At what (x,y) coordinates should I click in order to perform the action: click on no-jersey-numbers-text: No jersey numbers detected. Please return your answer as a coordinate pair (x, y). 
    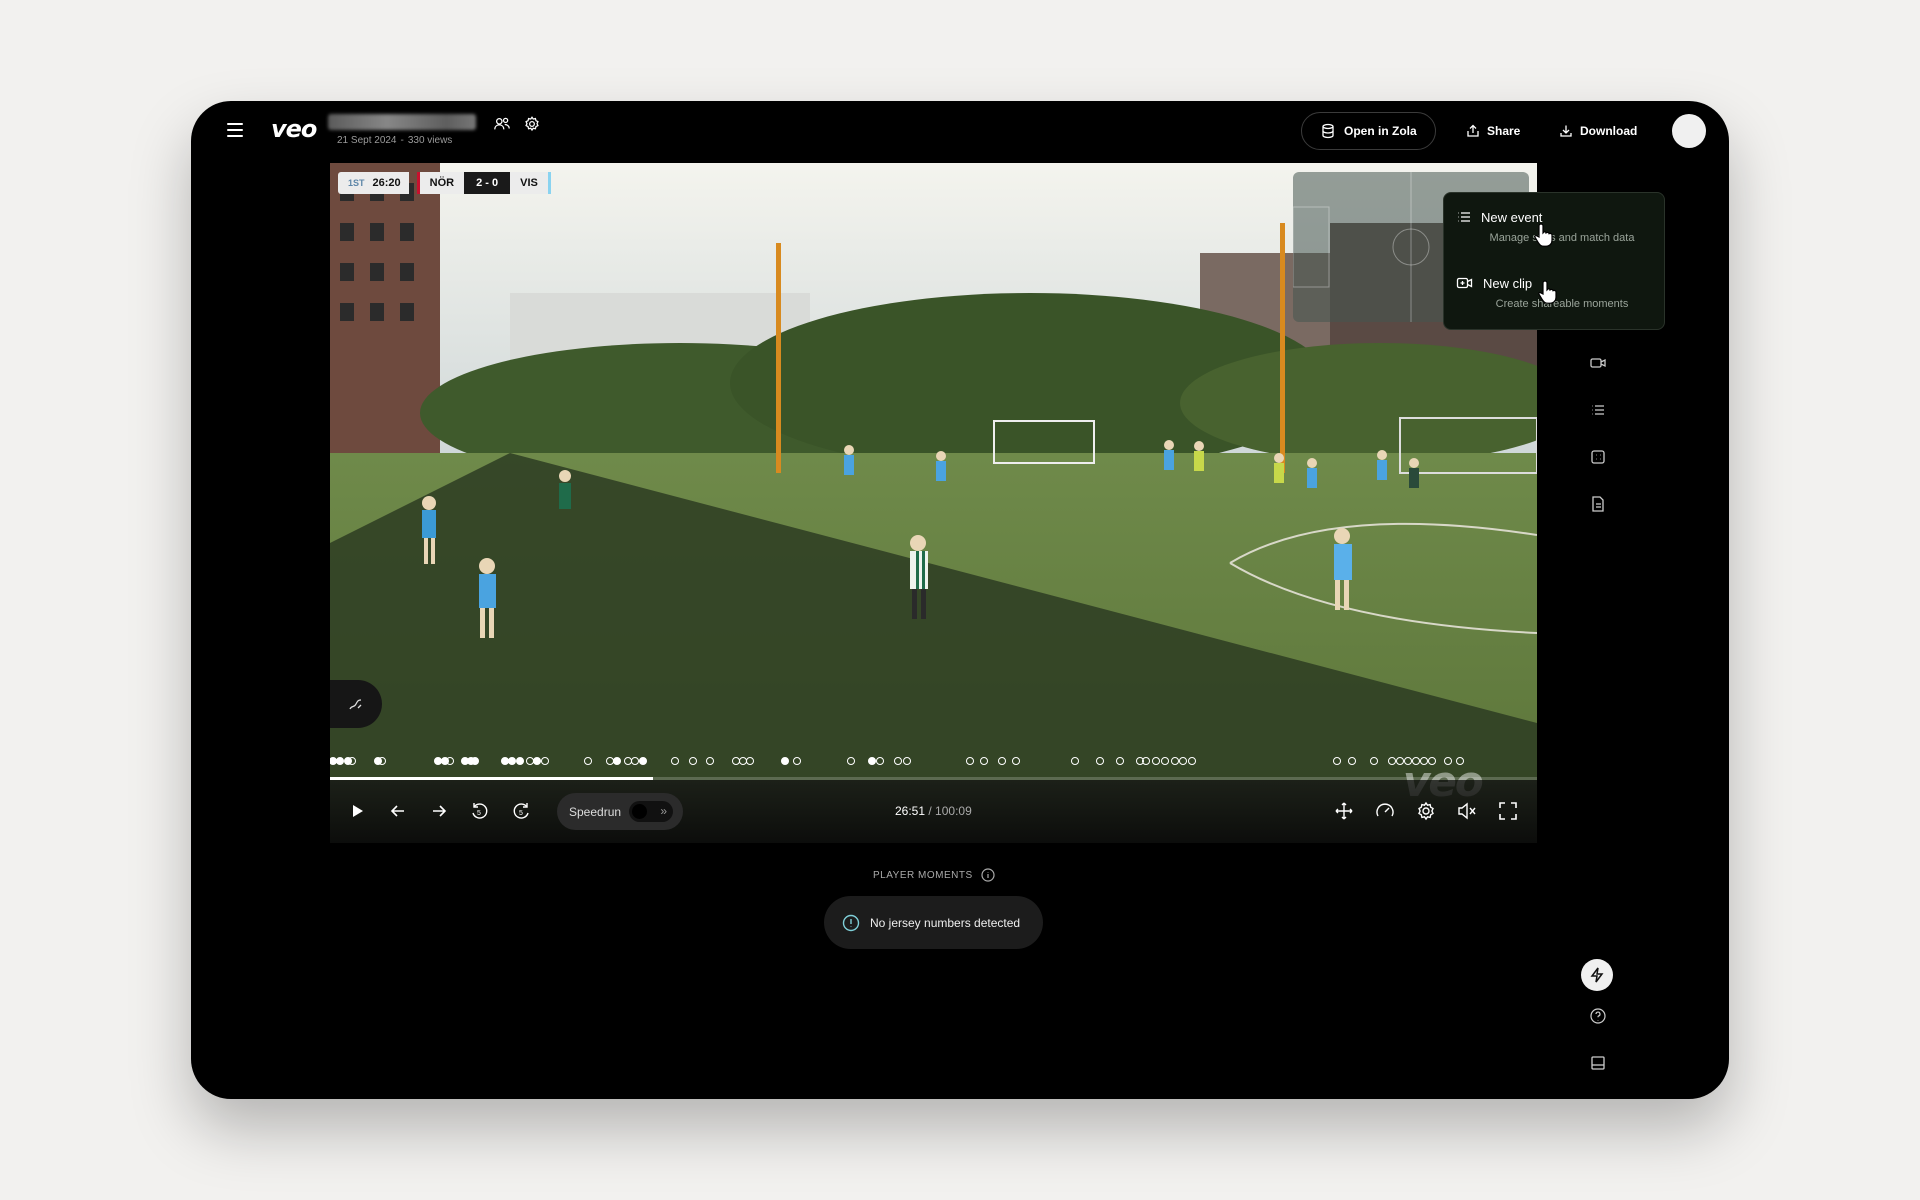
    Looking at the image, I should click on (945, 922).